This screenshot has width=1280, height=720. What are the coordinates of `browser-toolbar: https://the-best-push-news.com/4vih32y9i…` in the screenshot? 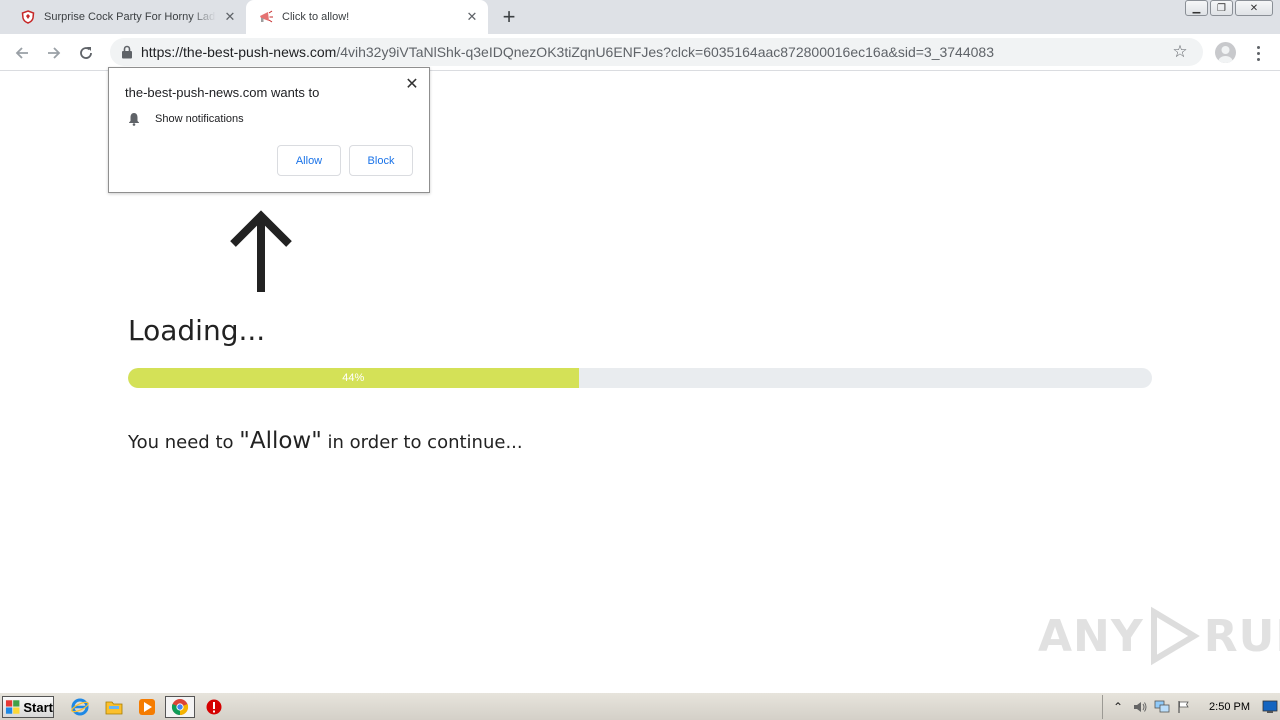 It's located at (640, 52).